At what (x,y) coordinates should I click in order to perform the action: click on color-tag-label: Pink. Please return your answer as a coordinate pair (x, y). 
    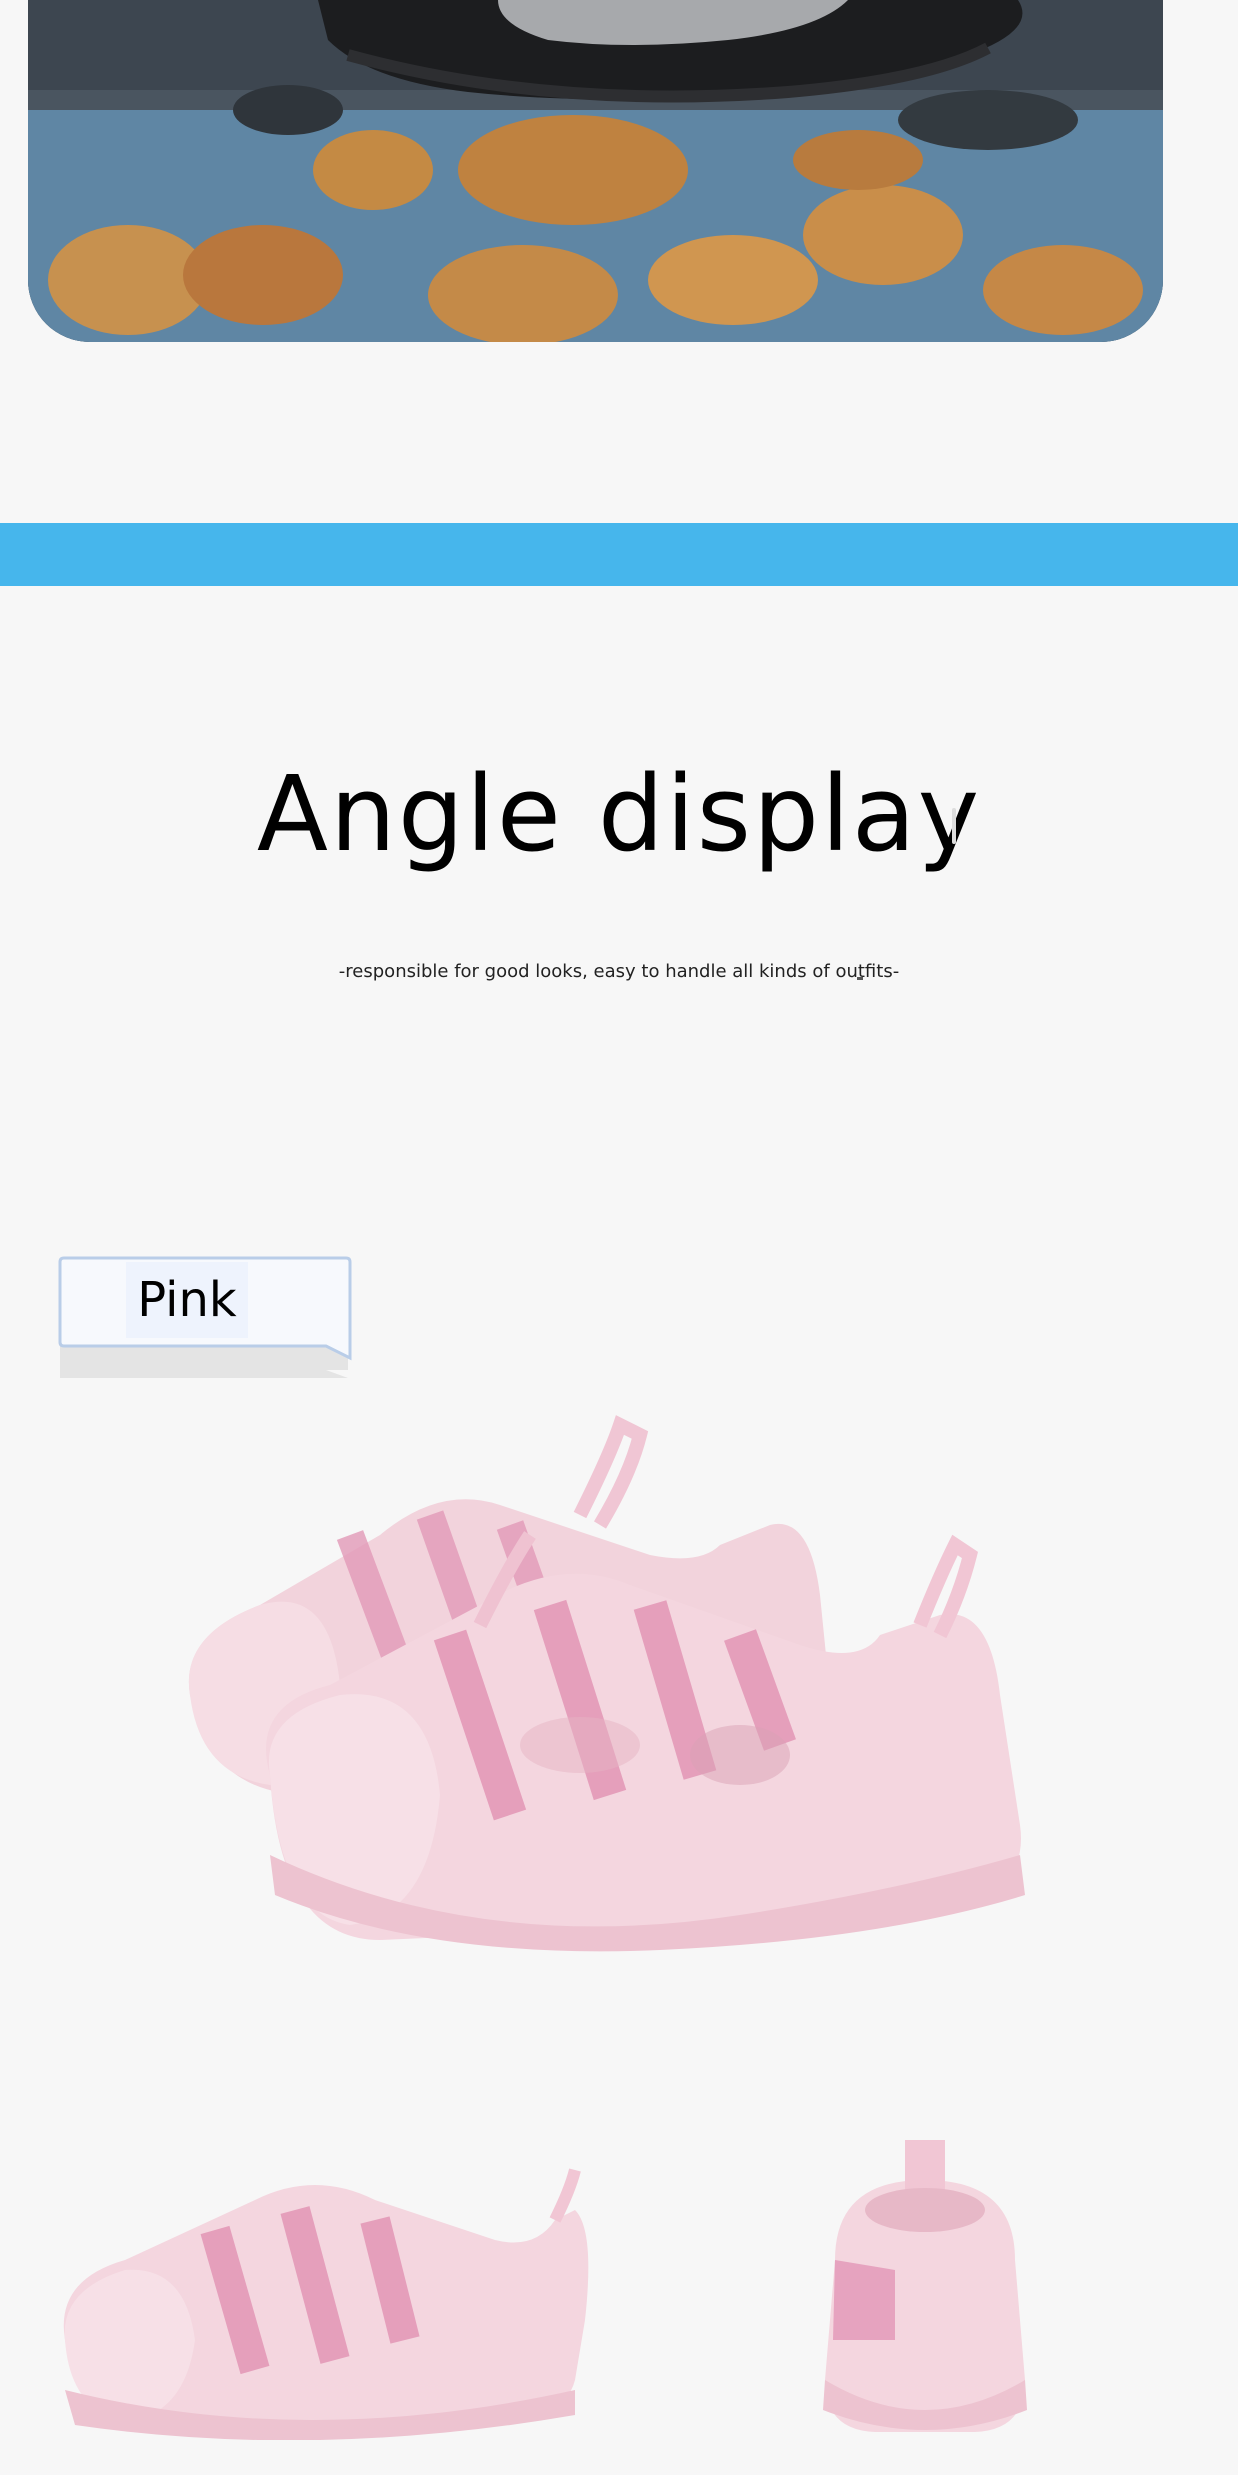
    Looking at the image, I should click on (187, 1300).